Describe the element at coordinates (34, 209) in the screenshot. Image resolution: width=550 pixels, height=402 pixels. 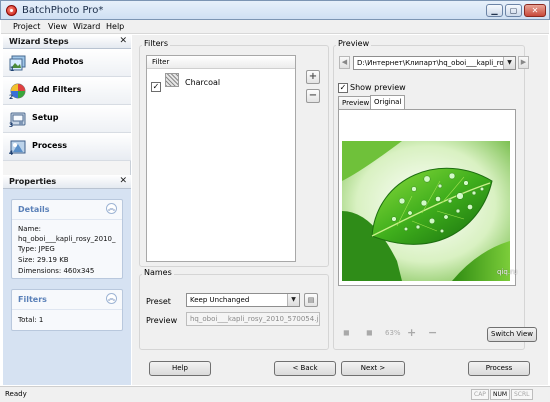
I see `details-title: Details` at that location.